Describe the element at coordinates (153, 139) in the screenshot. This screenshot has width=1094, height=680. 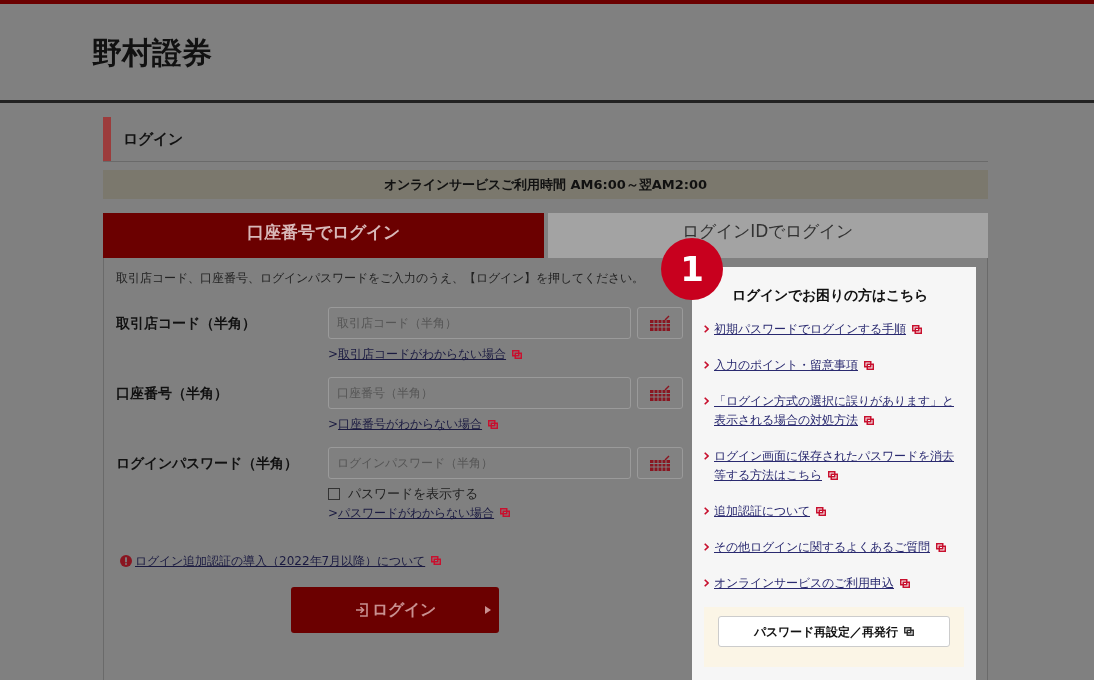
I see `page-title: ログイン` at that location.